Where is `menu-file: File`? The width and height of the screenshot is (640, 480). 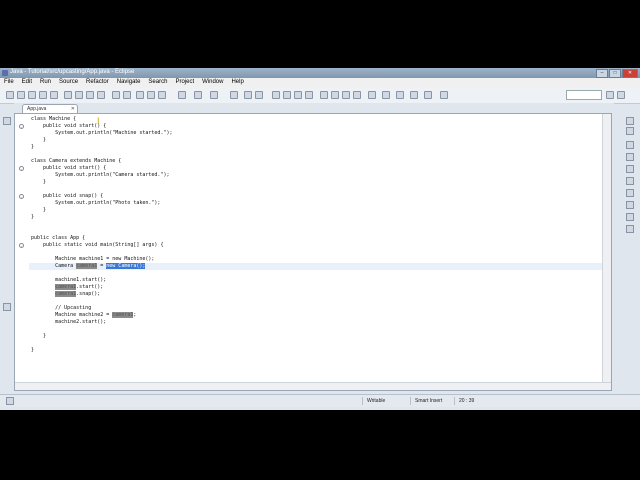
menu-file: File is located at coordinates (9, 82).